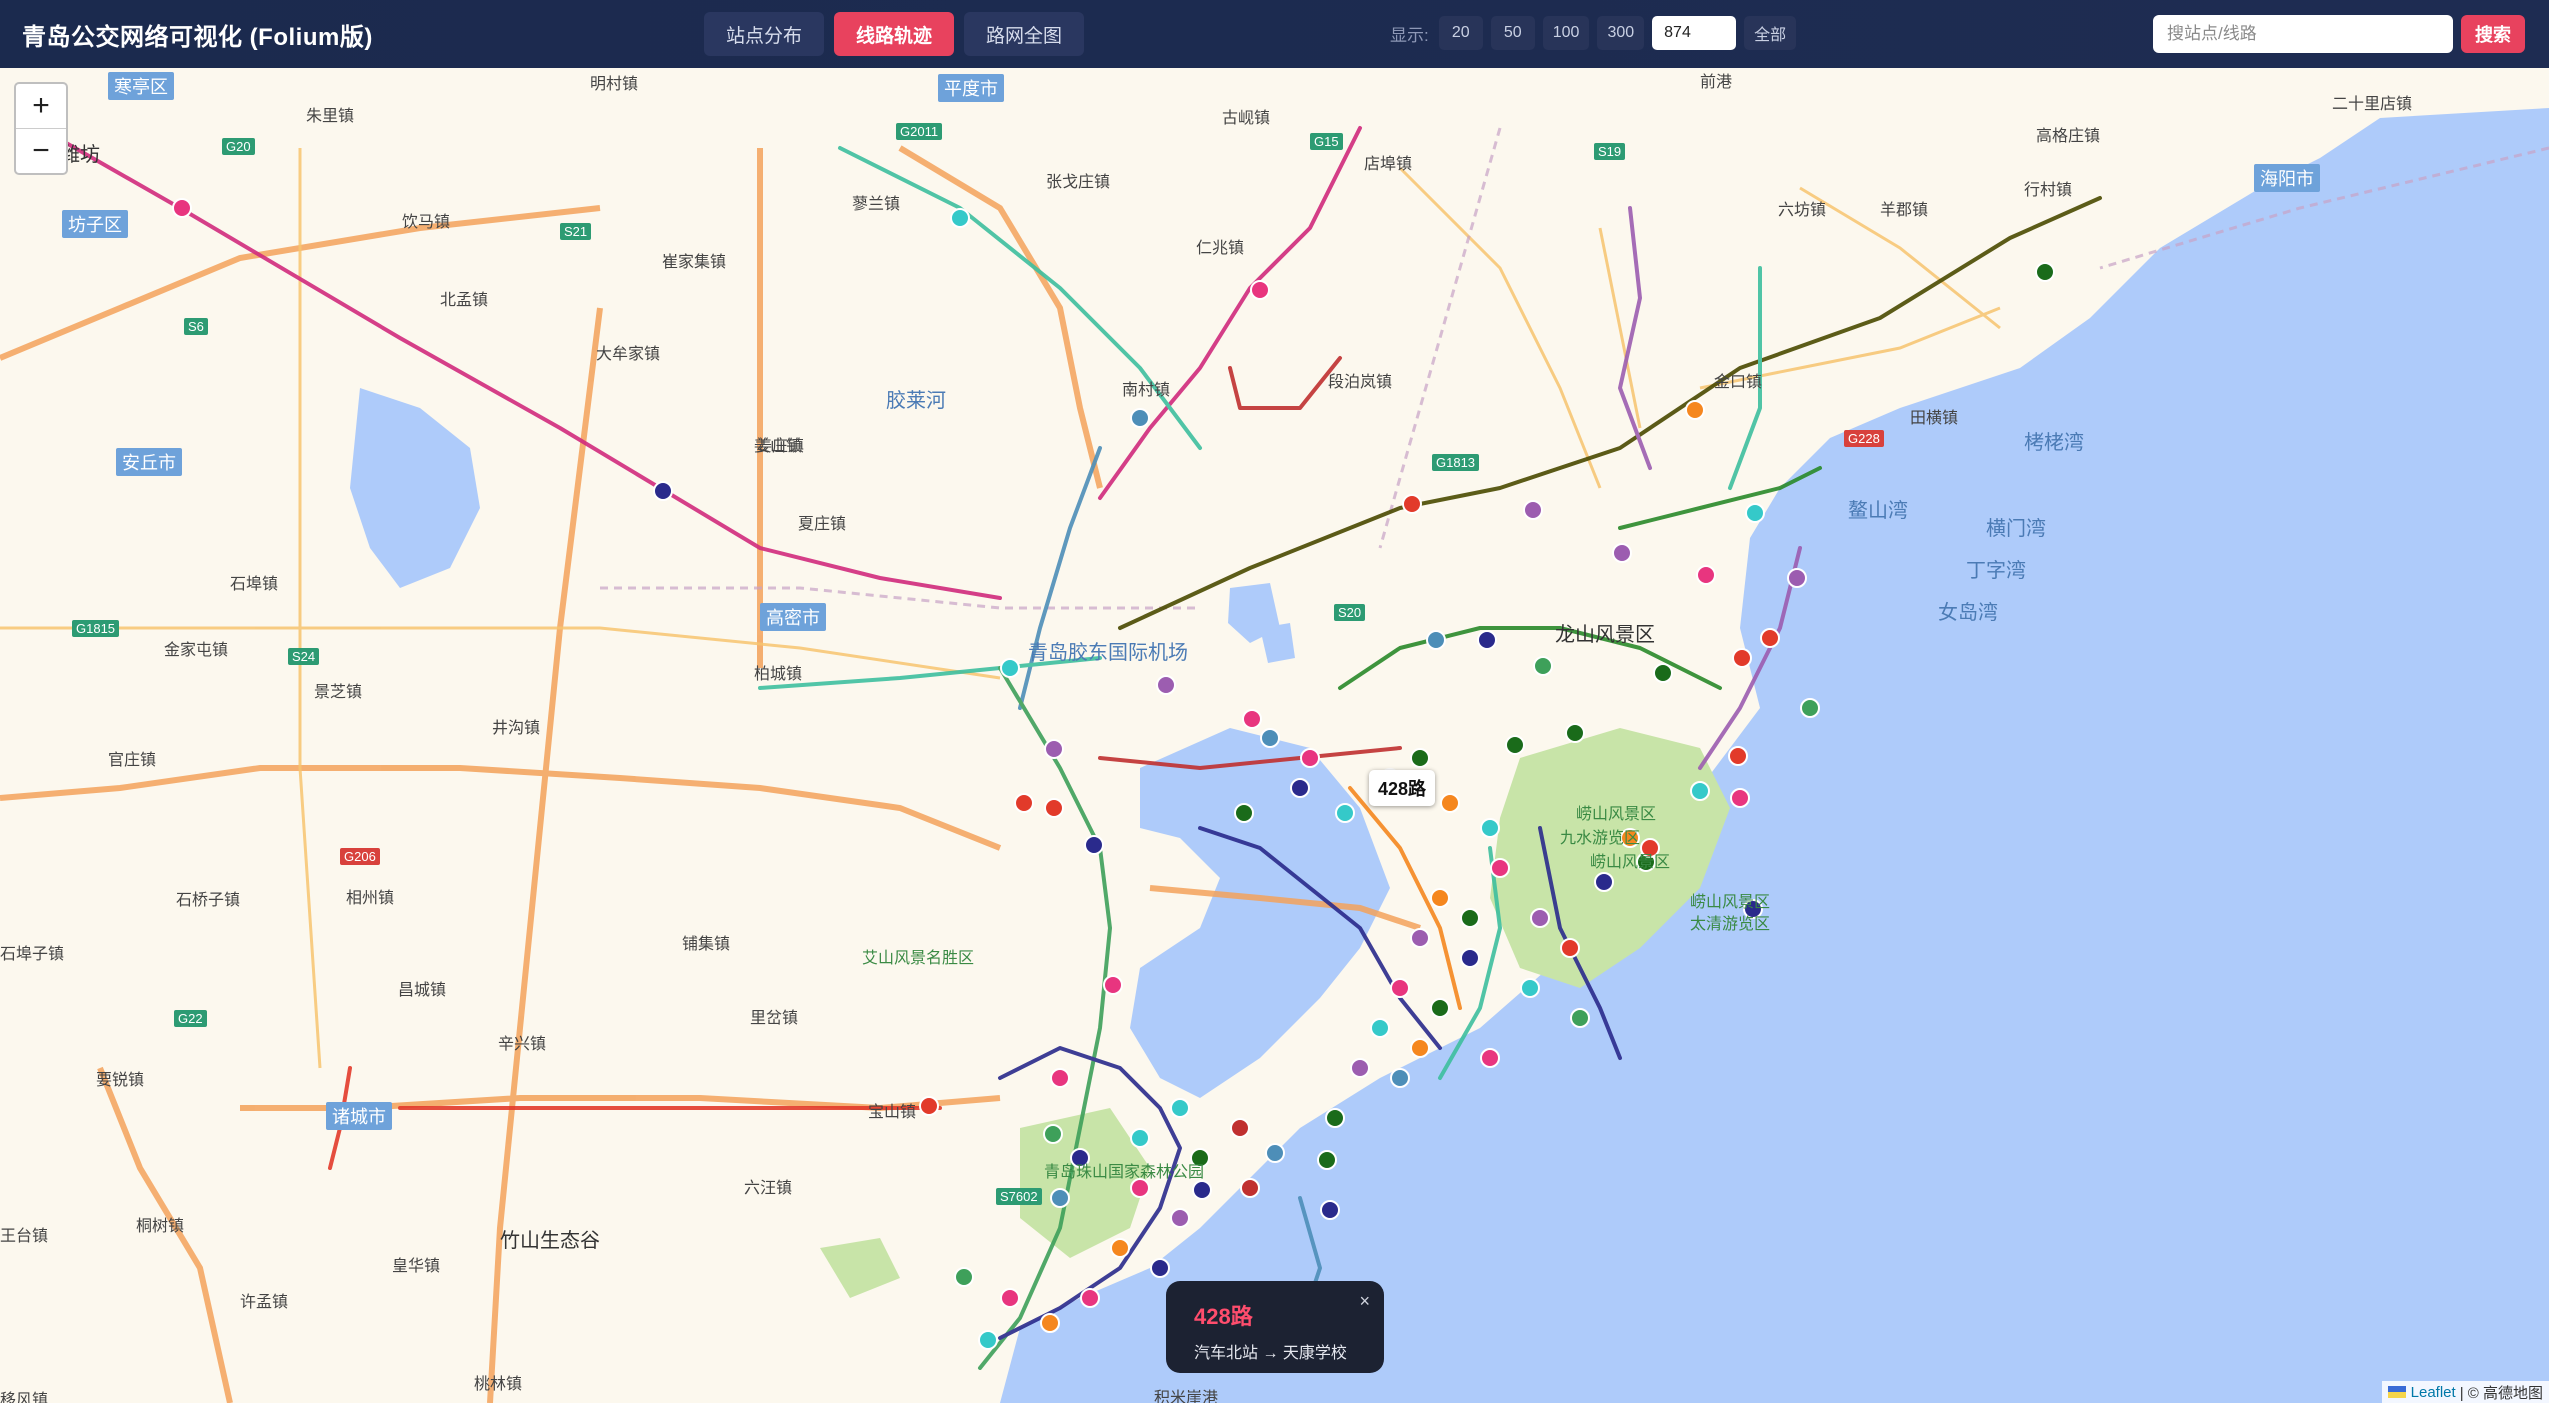 The height and width of the screenshot is (1403, 2549). I want to click on place-label: 前港, so click(1716, 82).